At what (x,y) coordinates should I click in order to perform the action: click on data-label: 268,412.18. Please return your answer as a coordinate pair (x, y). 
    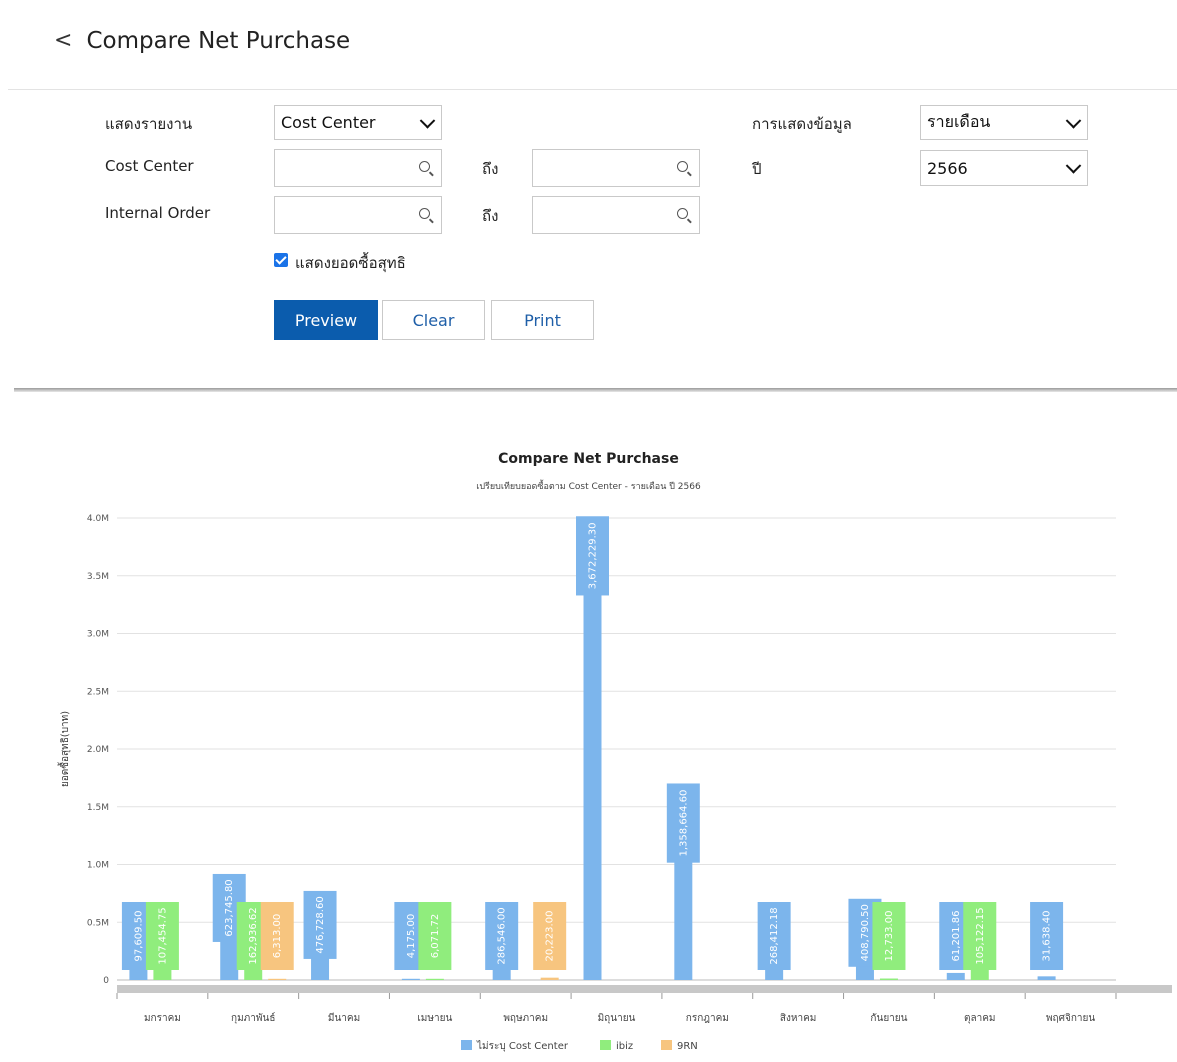
    Looking at the image, I should click on (774, 935).